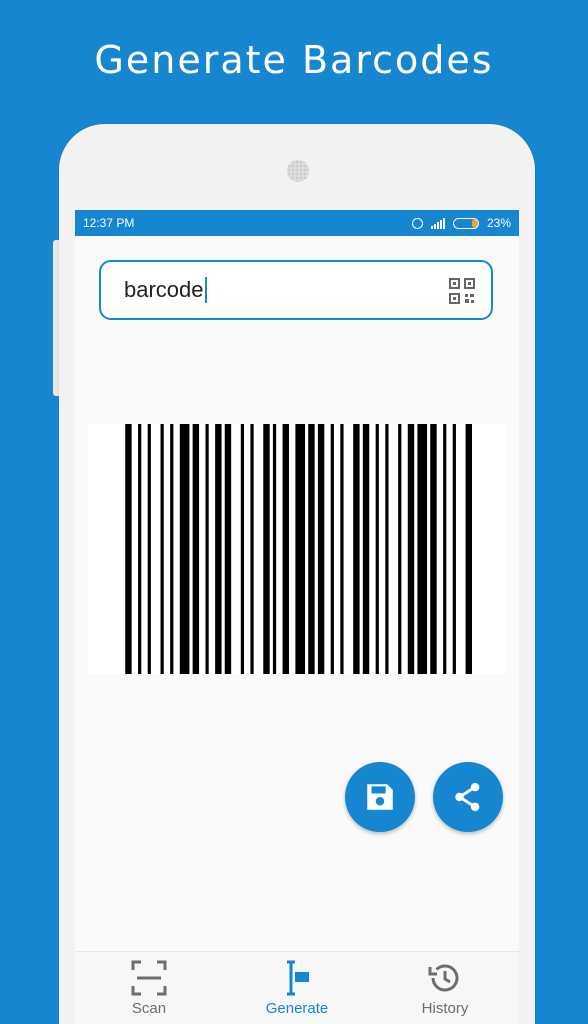 The height and width of the screenshot is (1024, 588). Describe the element at coordinates (109, 223) in the screenshot. I see `status-time: 12:37 PM` at that location.